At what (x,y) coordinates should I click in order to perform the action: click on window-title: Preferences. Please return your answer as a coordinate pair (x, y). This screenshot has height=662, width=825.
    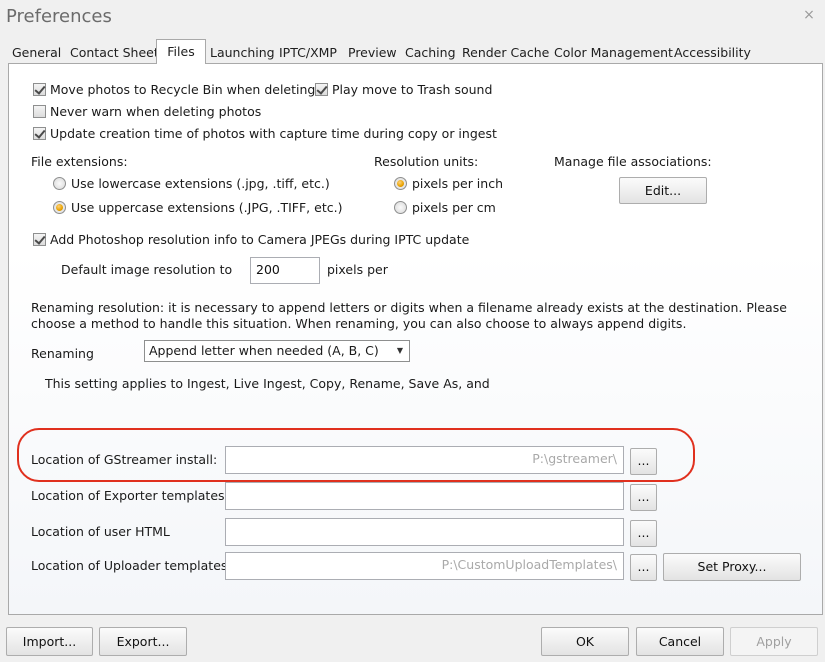
    Looking at the image, I should click on (59, 16).